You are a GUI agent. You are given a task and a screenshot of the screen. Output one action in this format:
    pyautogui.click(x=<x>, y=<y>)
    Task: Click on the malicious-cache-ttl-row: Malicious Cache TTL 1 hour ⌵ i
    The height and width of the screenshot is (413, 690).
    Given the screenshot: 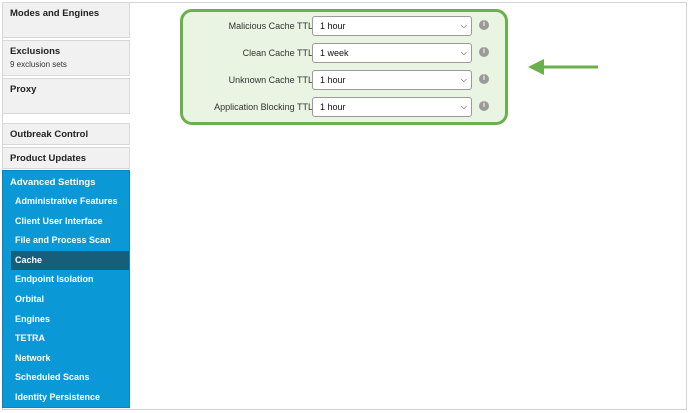 What is the action you would take?
    pyautogui.click(x=344, y=26)
    